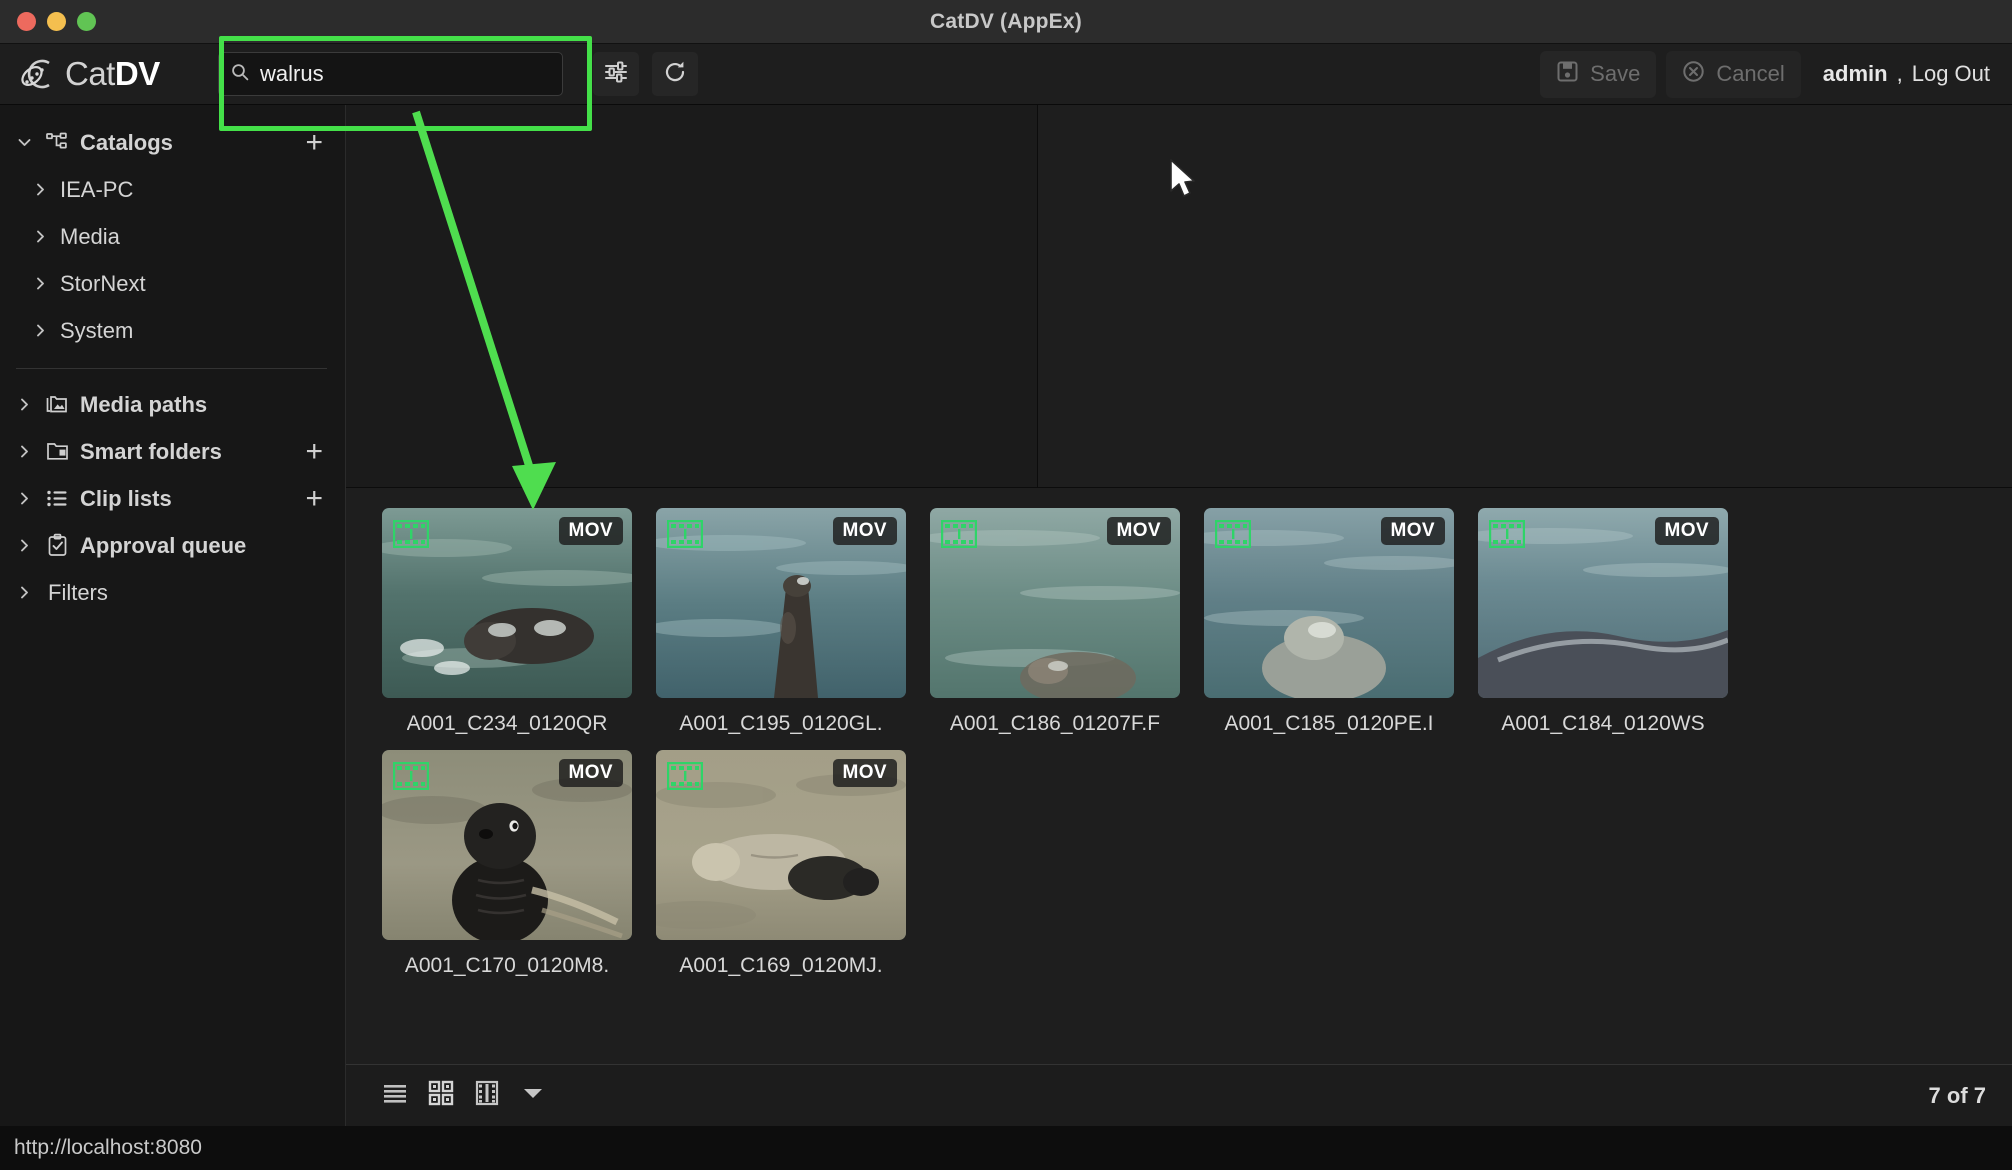 This screenshot has height=1170, width=2012. Describe the element at coordinates (57, 404) in the screenshot. I see `media-paths-icon` at that location.